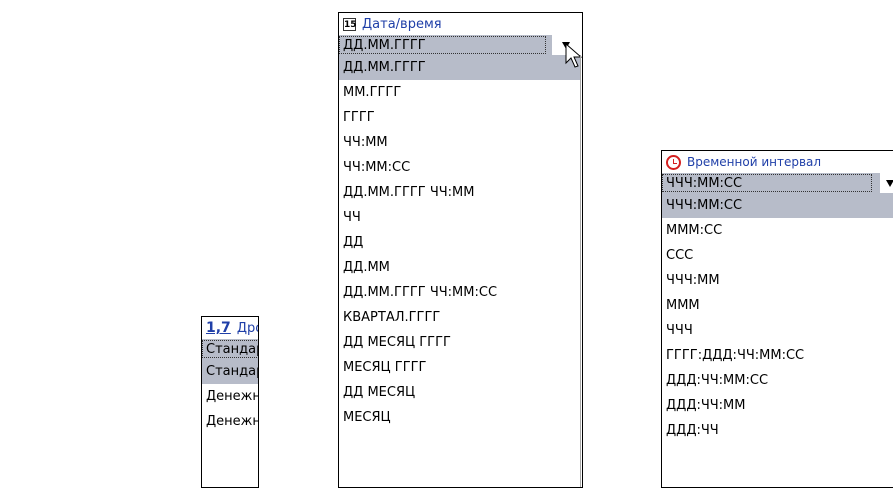  Describe the element at coordinates (460, 117) in the screenshot. I see `list-item: ГГГГ` at that location.